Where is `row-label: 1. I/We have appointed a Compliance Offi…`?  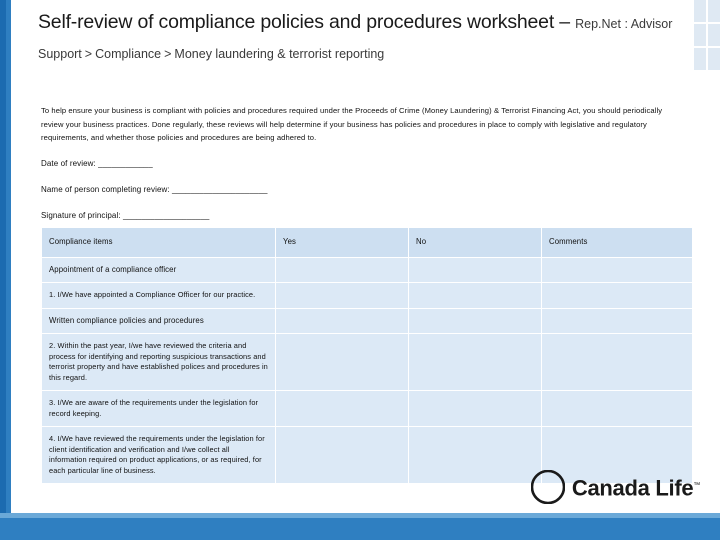
row-label: 1. I/We have appointed a Compliance Offi… is located at coordinates (158, 295).